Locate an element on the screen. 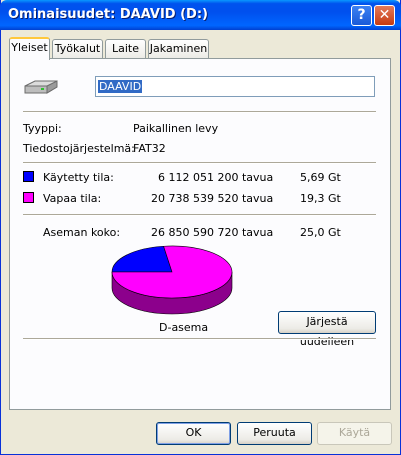 This screenshot has width=401, height=455. pie-slice-used is located at coordinates (142, 259).